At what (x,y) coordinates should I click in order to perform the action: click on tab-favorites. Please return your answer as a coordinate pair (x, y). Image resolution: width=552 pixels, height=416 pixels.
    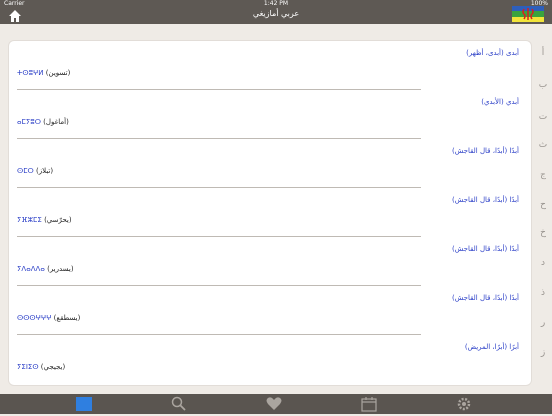
    Looking at the image, I should click on (274, 404).